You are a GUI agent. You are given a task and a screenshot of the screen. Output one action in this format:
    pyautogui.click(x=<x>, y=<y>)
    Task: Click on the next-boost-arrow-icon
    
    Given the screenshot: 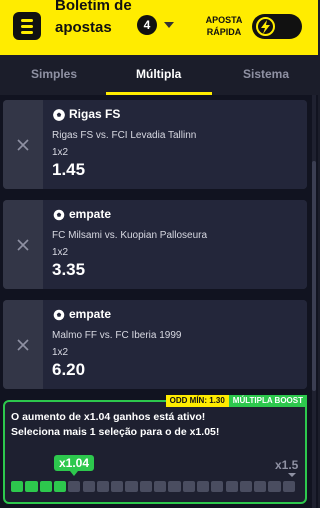 What is the action you would take?
    pyautogui.click(x=292, y=475)
    